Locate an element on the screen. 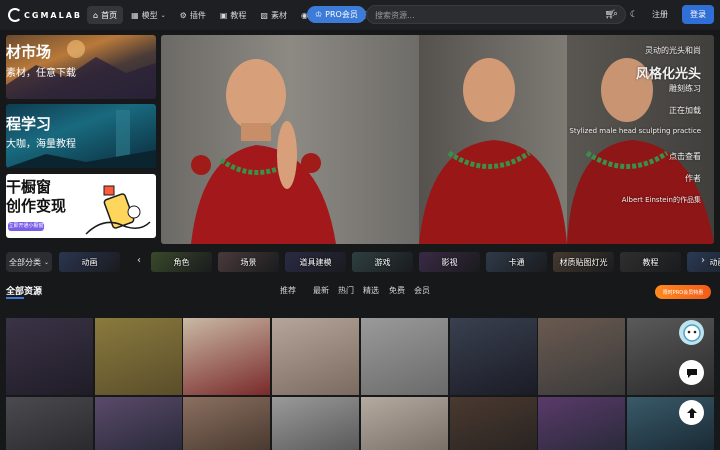 This screenshot has height=450, width=720. promo-badge: 限时PRO会员特惠 is located at coordinates (683, 292).